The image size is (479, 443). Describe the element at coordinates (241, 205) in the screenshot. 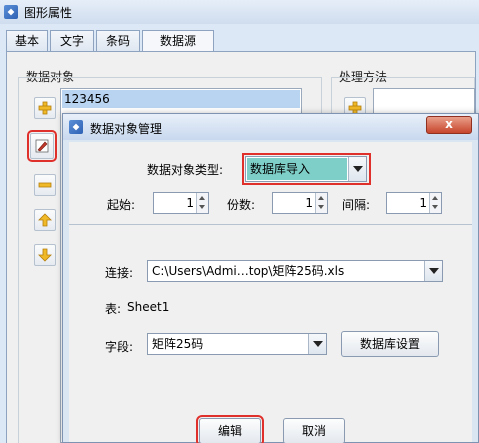

I see `copies-label: 份数:` at that location.